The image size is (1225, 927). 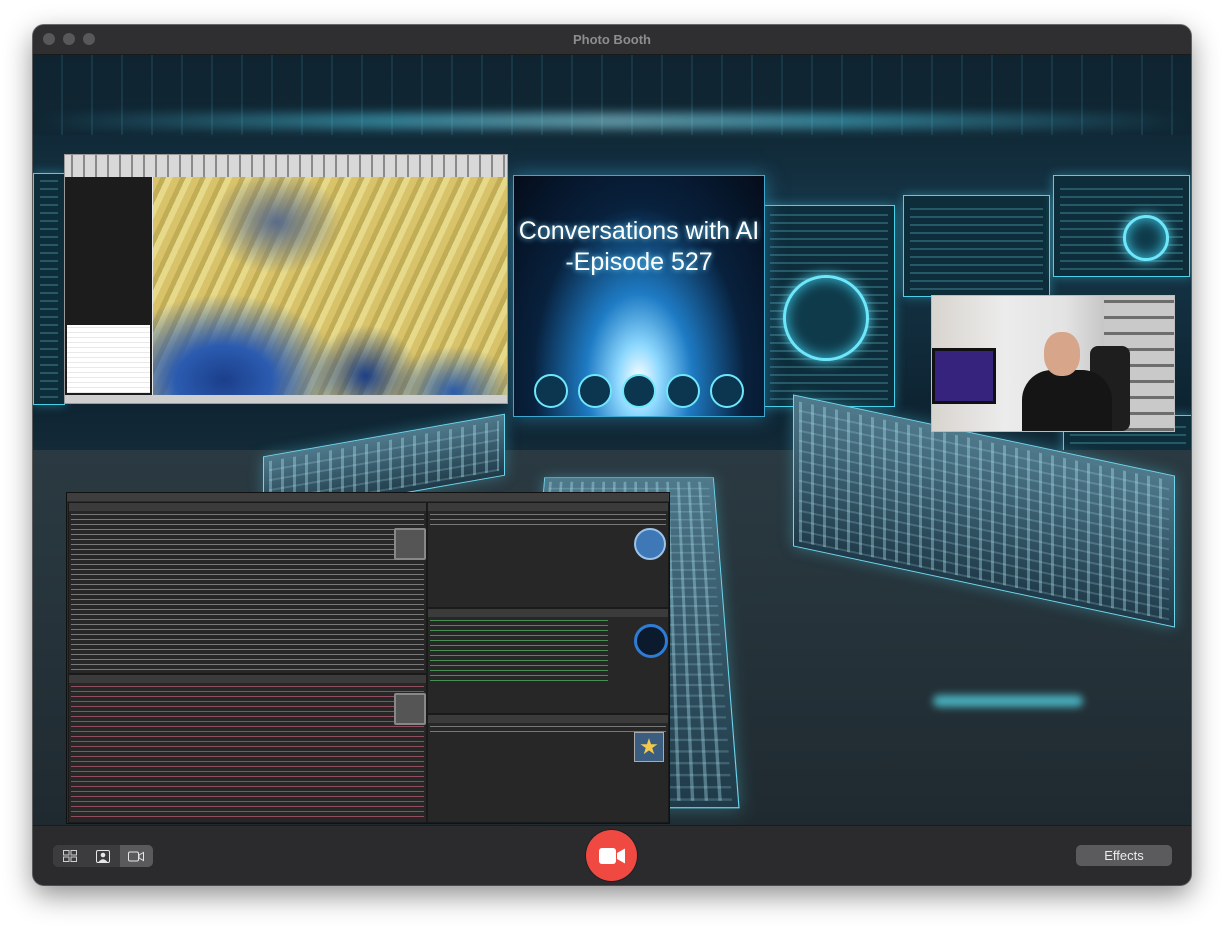 I want to click on video-mode-button, so click(x=136, y=856).